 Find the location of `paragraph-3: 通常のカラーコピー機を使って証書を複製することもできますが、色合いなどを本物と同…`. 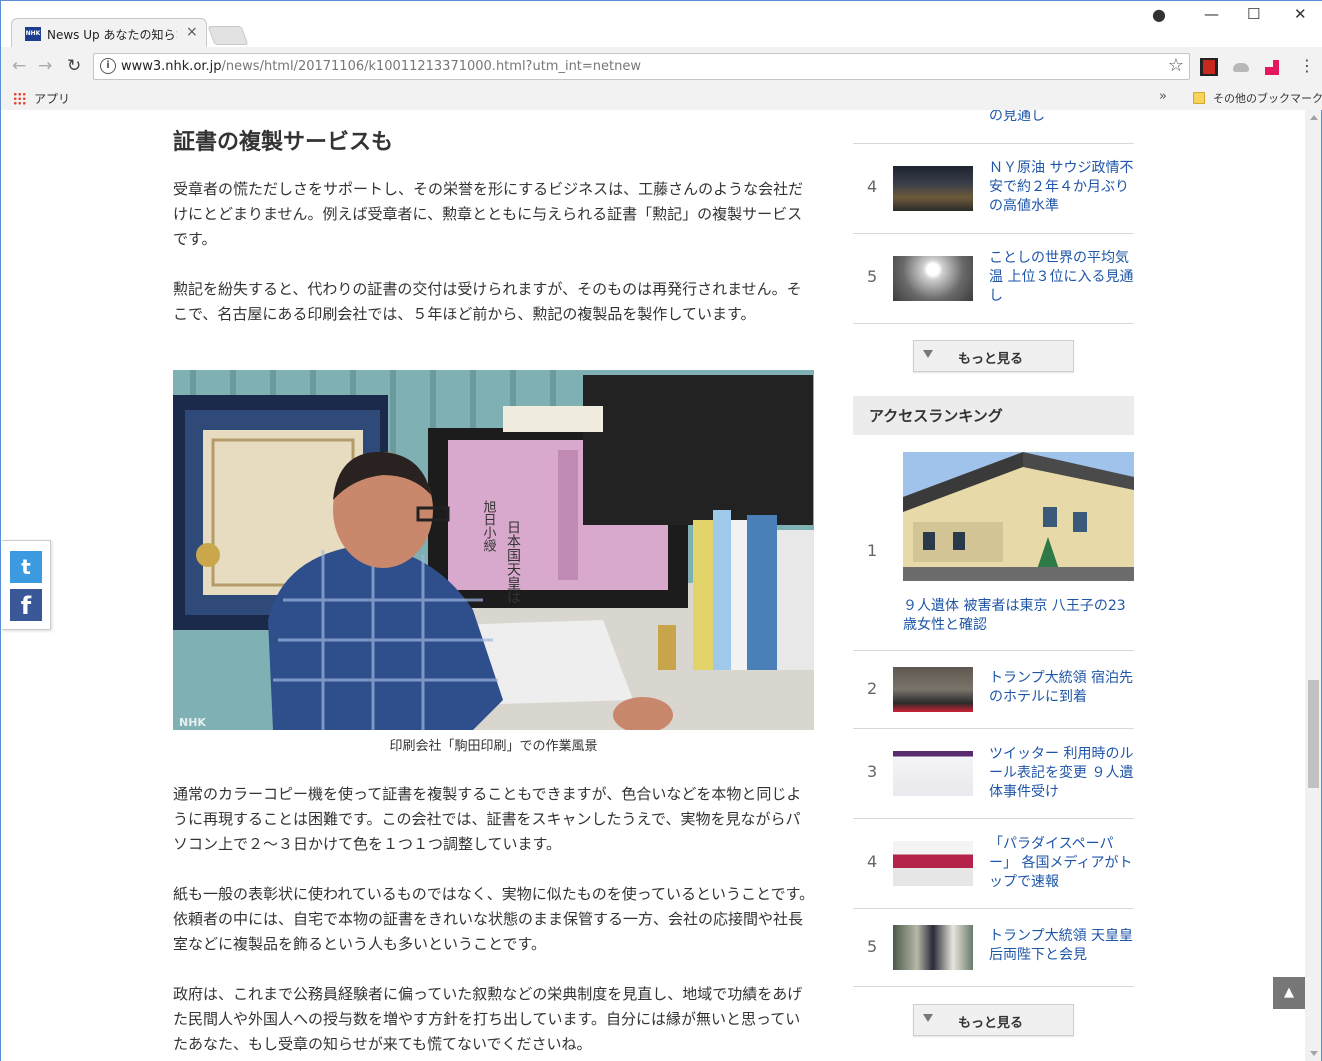

paragraph-3: 通常のカラーコピー機を使って証書を複製することもできますが、色合いなどを本物と同… is located at coordinates (487, 819).